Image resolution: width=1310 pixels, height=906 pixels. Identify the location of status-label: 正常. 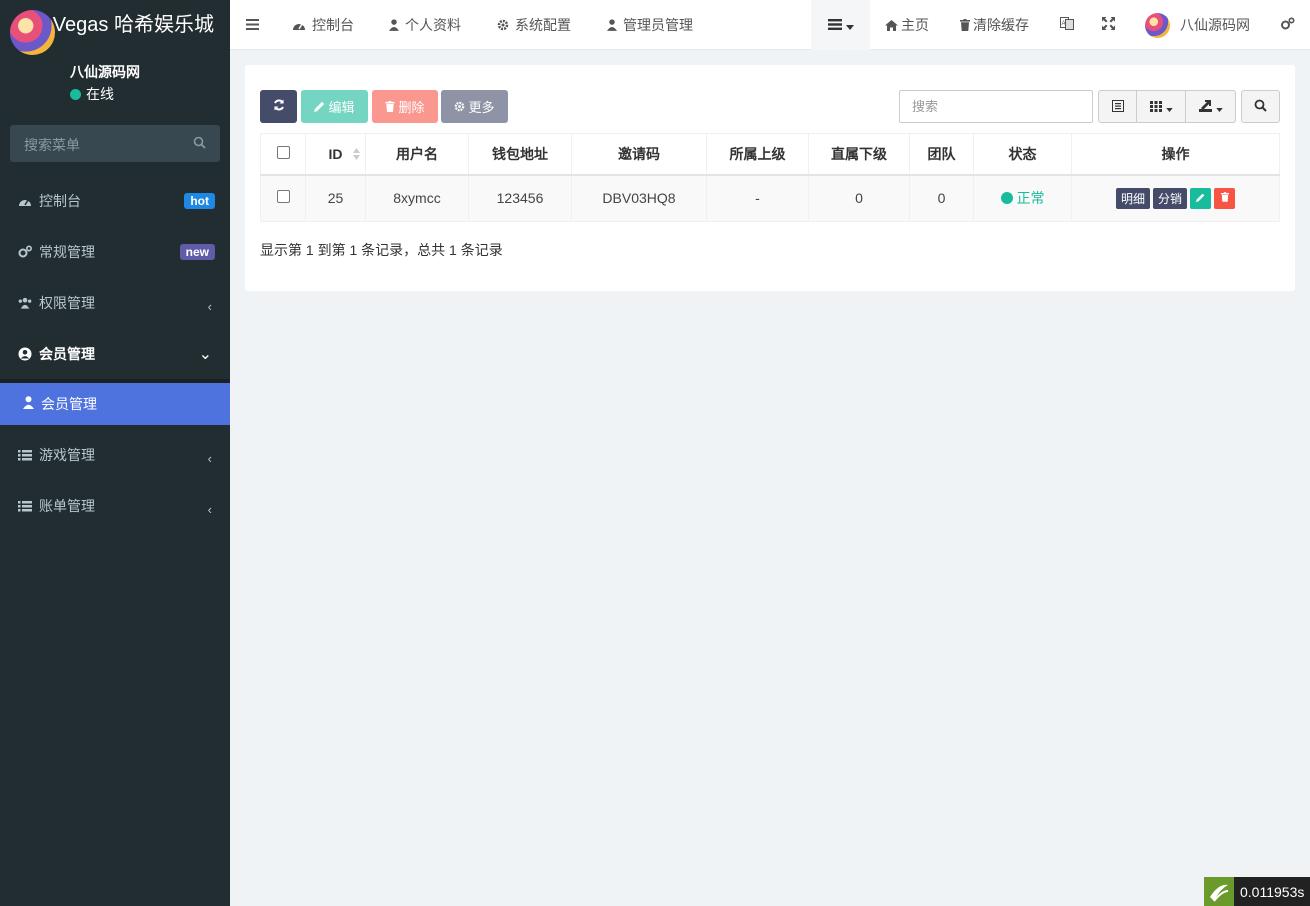
(1030, 198).